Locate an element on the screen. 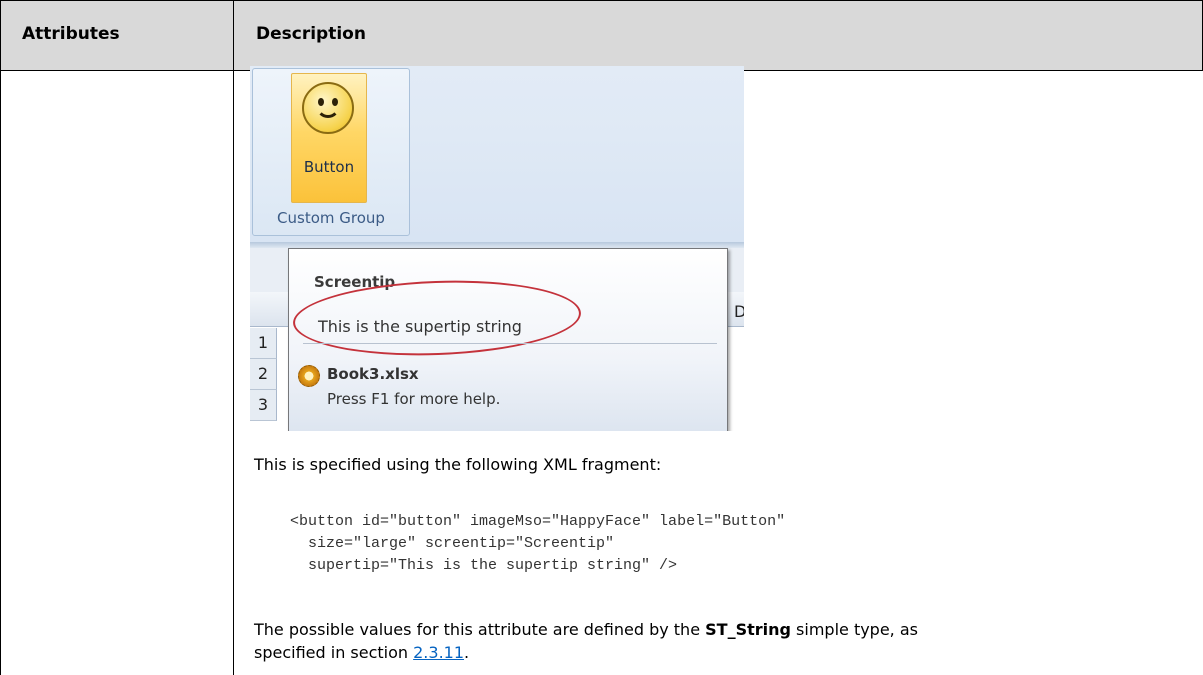 The height and width of the screenshot is (675, 1203). section-link: 2.3.11 is located at coordinates (438, 652).